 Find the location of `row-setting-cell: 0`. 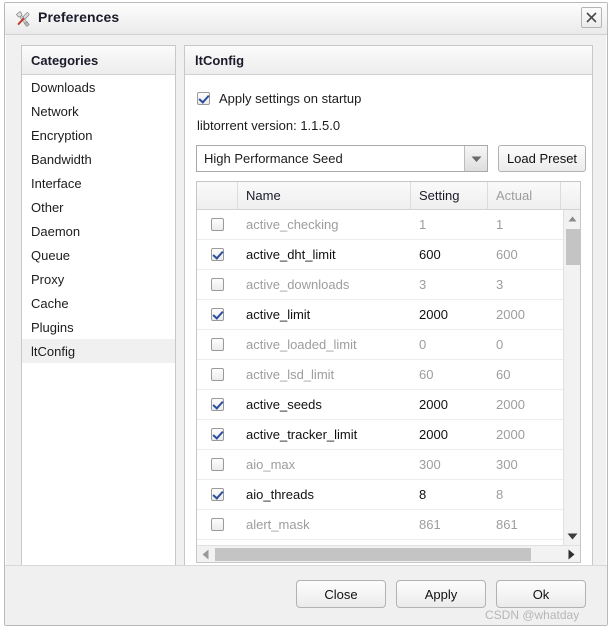

row-setting-cell: 0 is located at coordinates (449, 344).